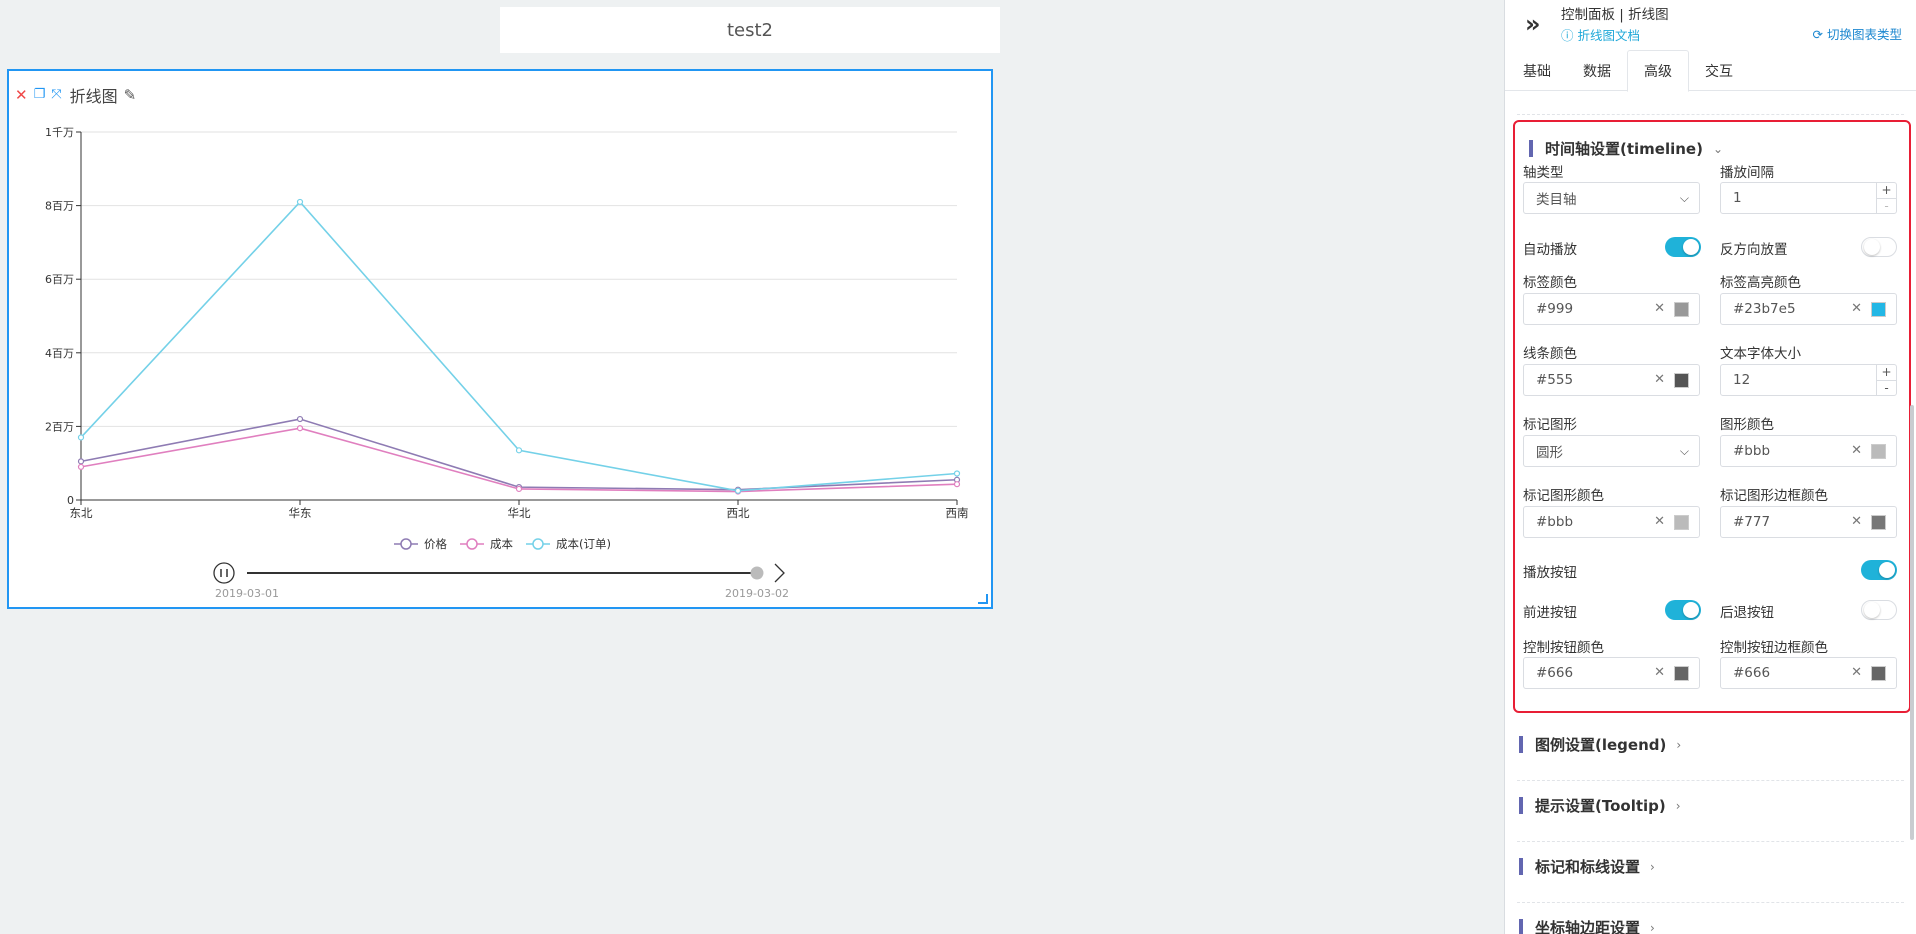 The height and width of the screenshot is (934, 1916). Describe the element at coordinates (1611, 673) in the screenshot. I see `control-color-input: #666 ✕` at that location.